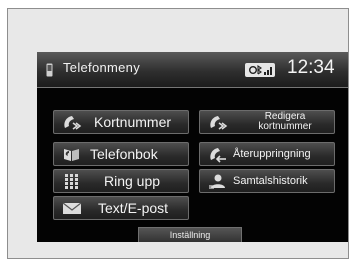  I want to click on edit-speed-dial-button: Redigera kortnummer, so click(267, 122).